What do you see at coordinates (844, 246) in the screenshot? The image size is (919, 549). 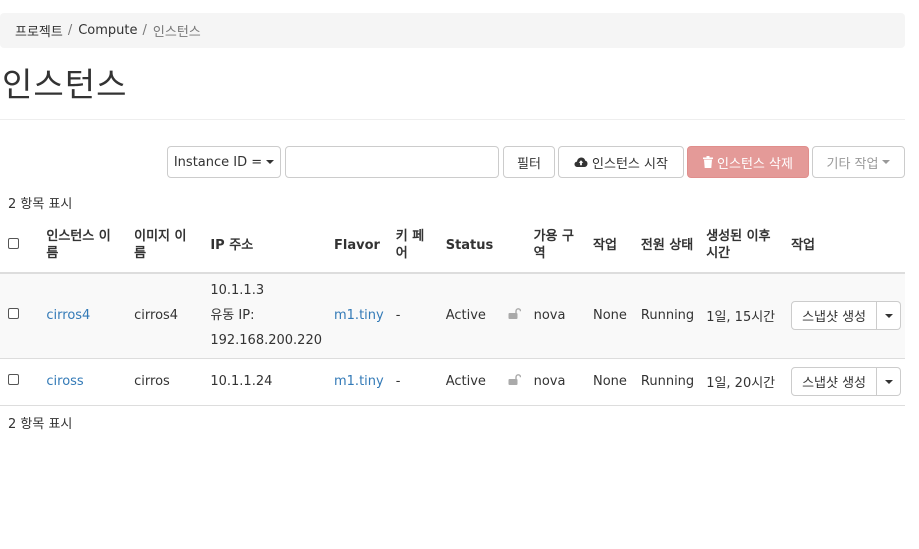 I see `col-header-actions: 작업` at bounding box center [844, 246].